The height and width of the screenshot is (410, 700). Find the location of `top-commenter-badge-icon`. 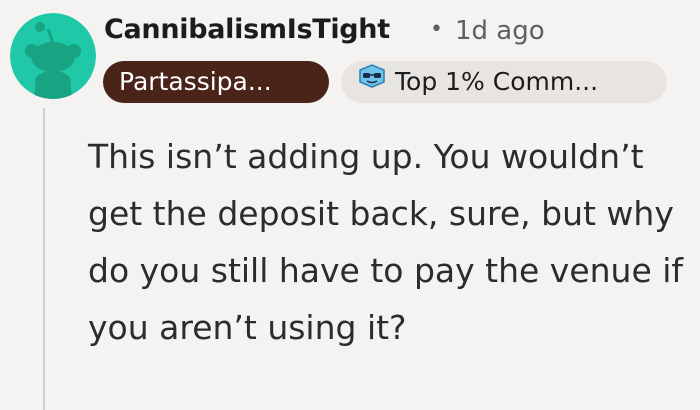

top-commenter-badge-icon is located at coordinates (372, 81).